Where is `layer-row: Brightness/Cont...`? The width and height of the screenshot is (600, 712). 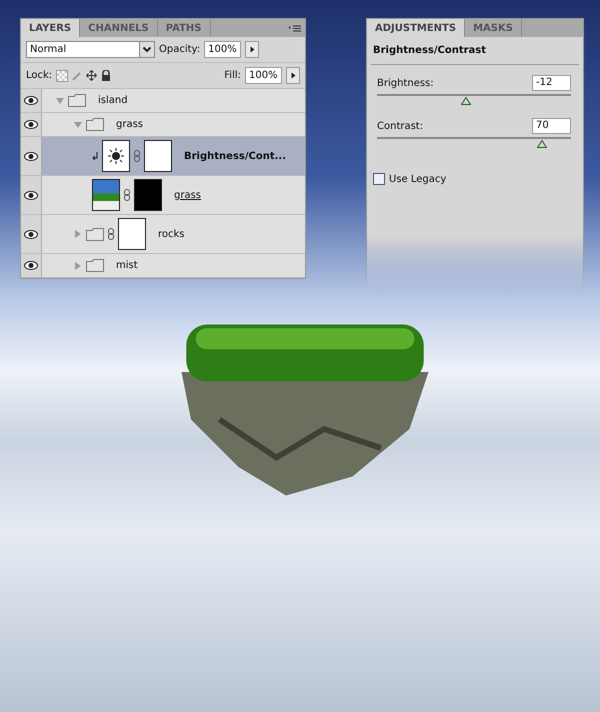
layer-row: Brightness/Cont... is located at coordinates (163, 156).